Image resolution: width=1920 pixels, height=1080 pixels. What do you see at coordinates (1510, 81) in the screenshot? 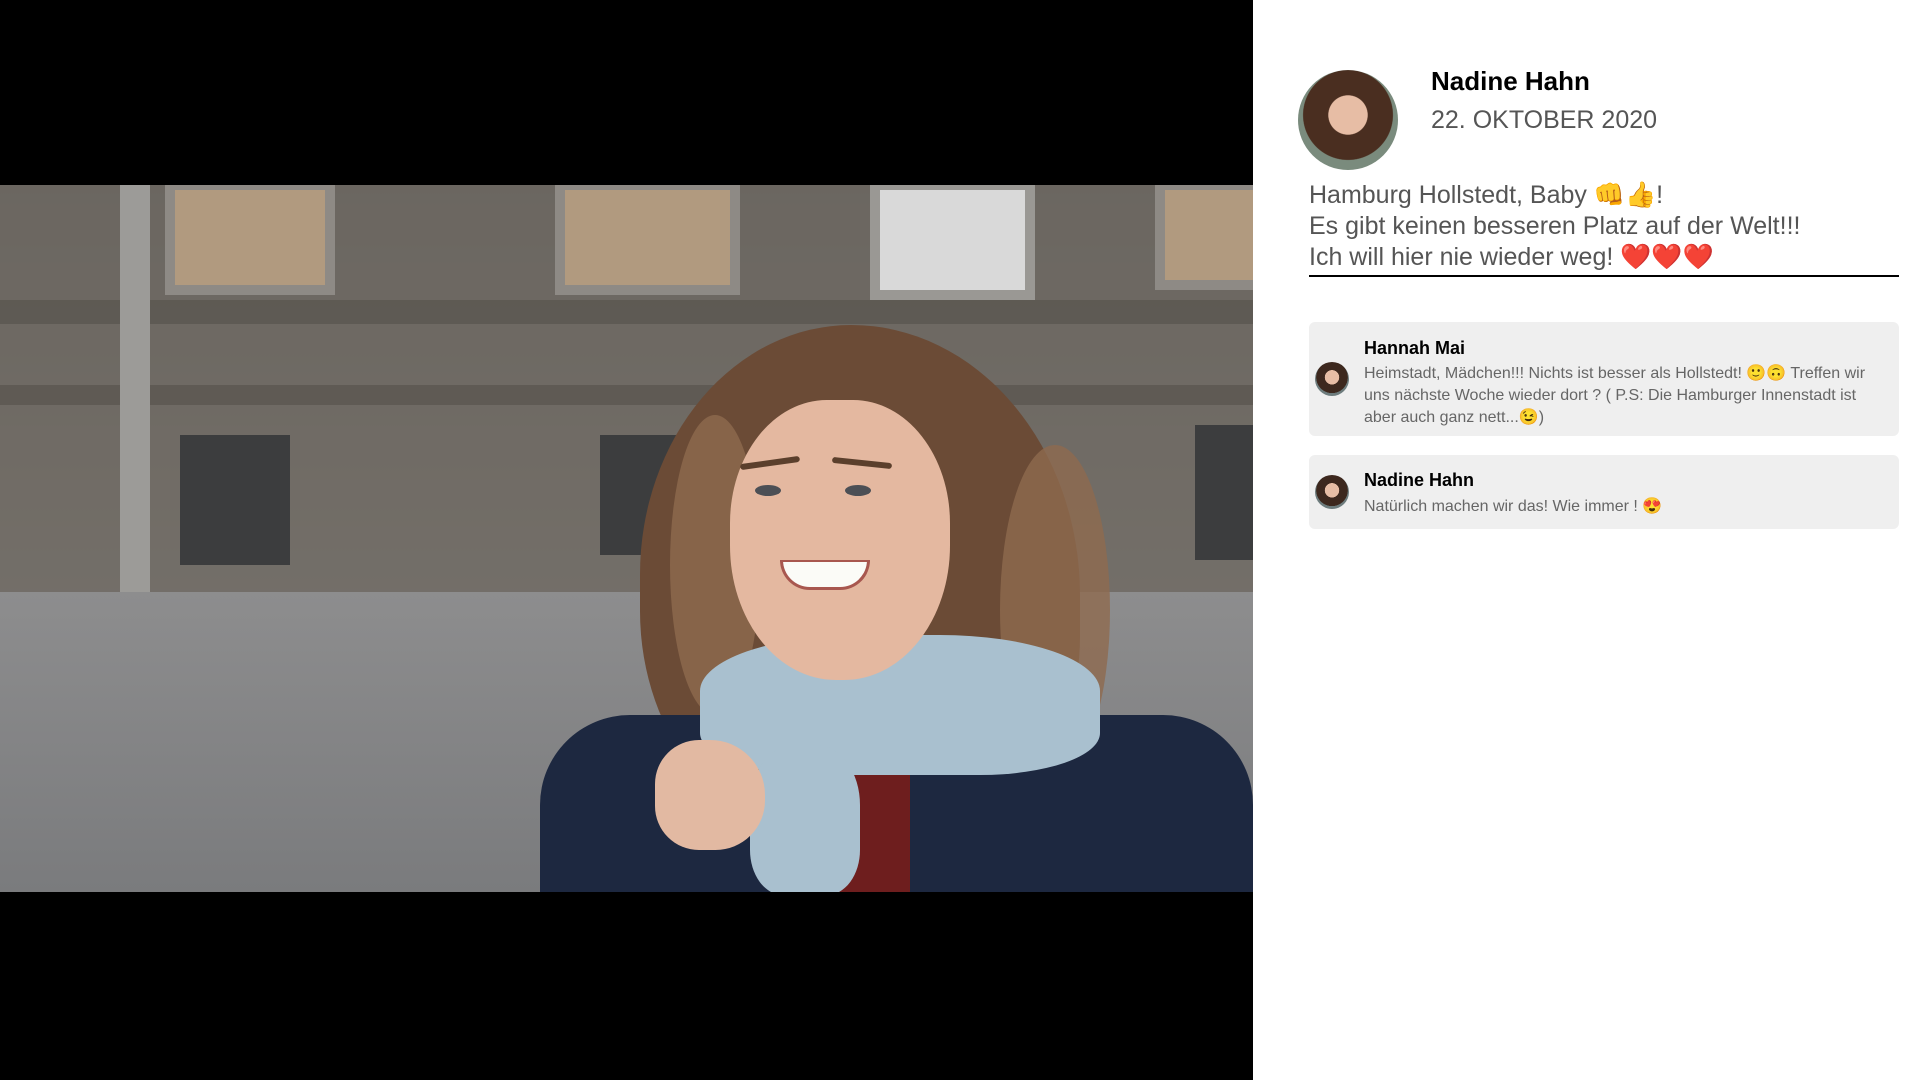
I see `post-author-name: Nadine Hahn` at bounding box center [1510, 81].